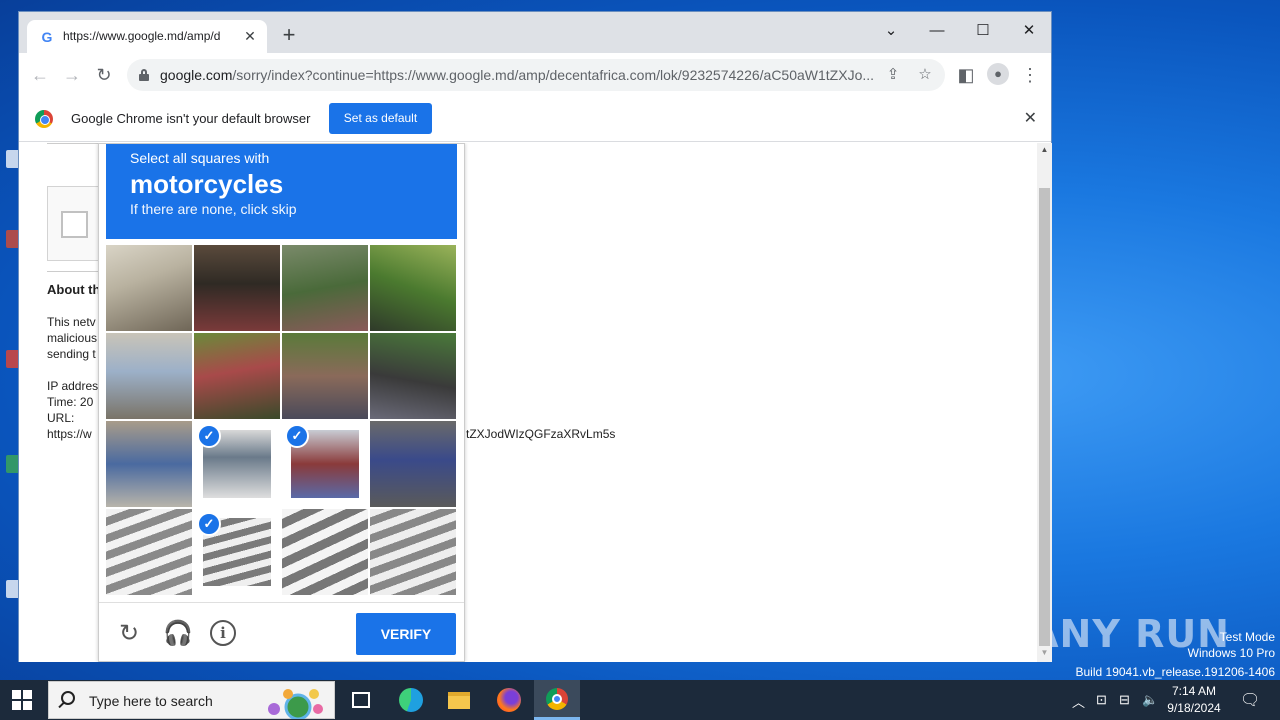  Describe the element at coordinates (1124, 700) in the screenshot. I see `network-icon: ⊟` at that location.